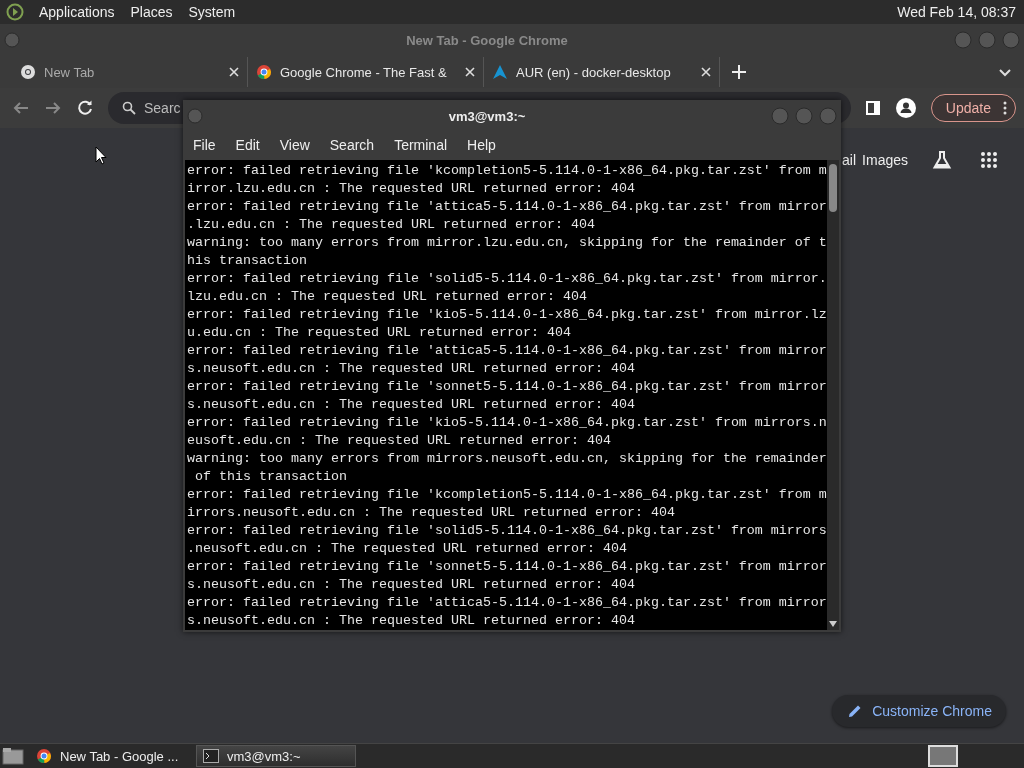 This screenshot has height=768, width=1024. I want to click on side-panel-icon, so click(872, 108).